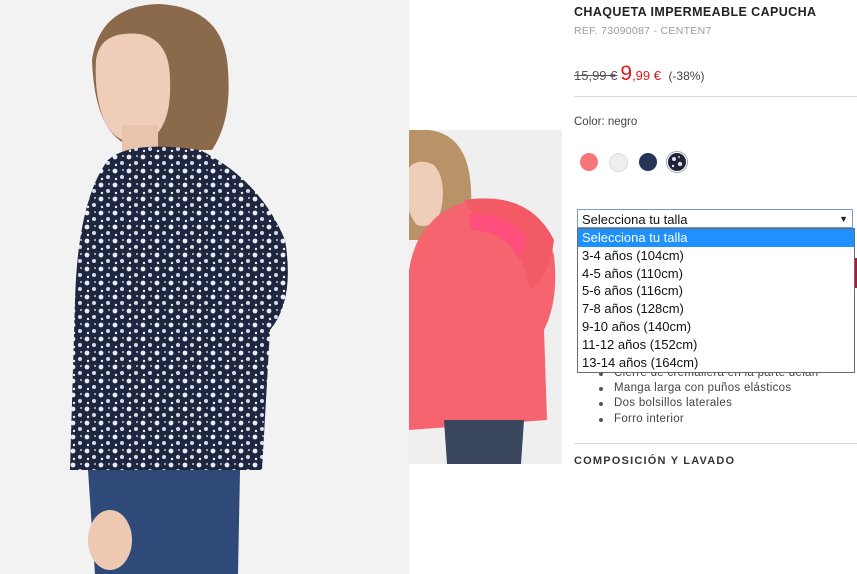 The width and height of the screenshot is (857, 574). Describe the element at coordinates (589, 162) in the screenshot. I see `color-swatch-pink` at that location.